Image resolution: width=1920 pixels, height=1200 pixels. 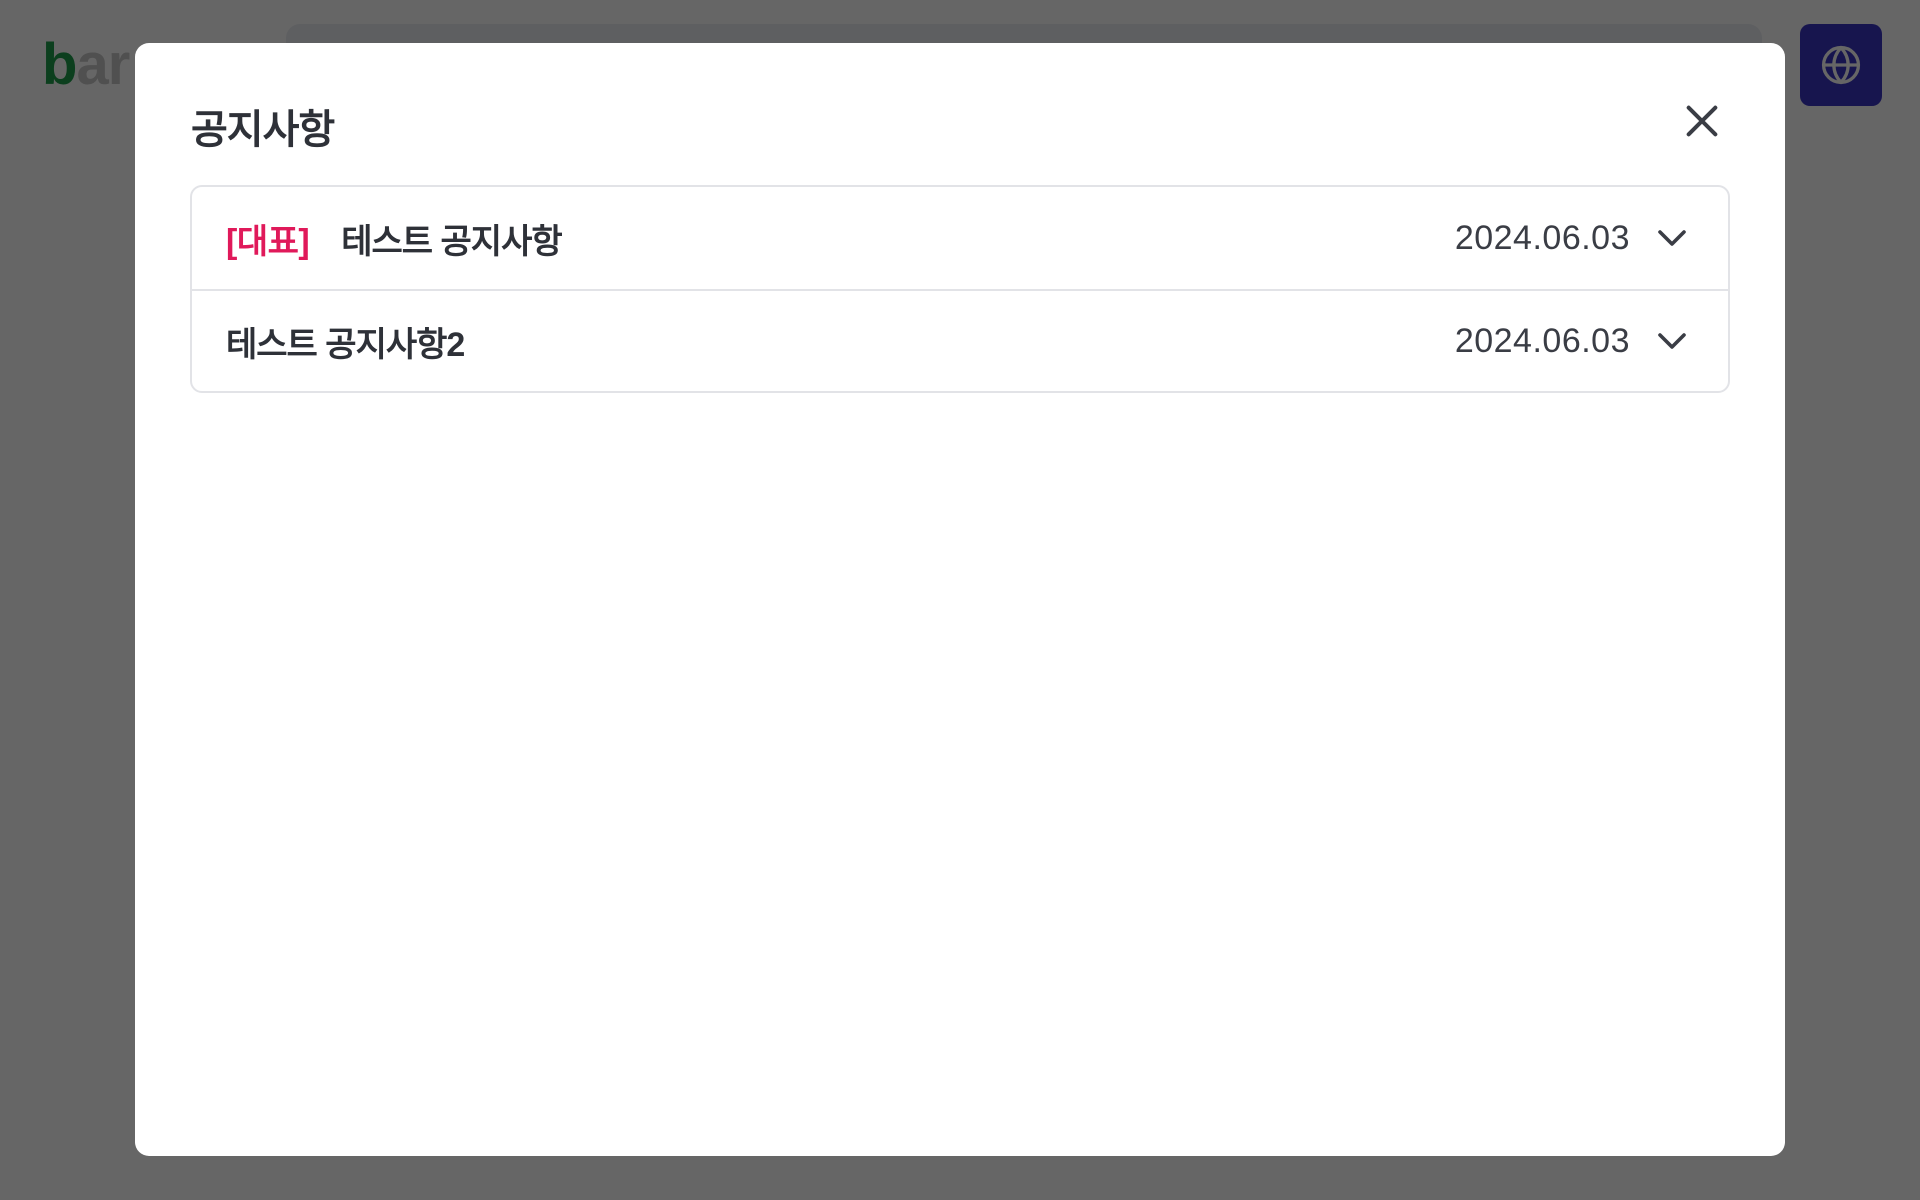 I want to click on close-button, so click(x=1702, y=121).